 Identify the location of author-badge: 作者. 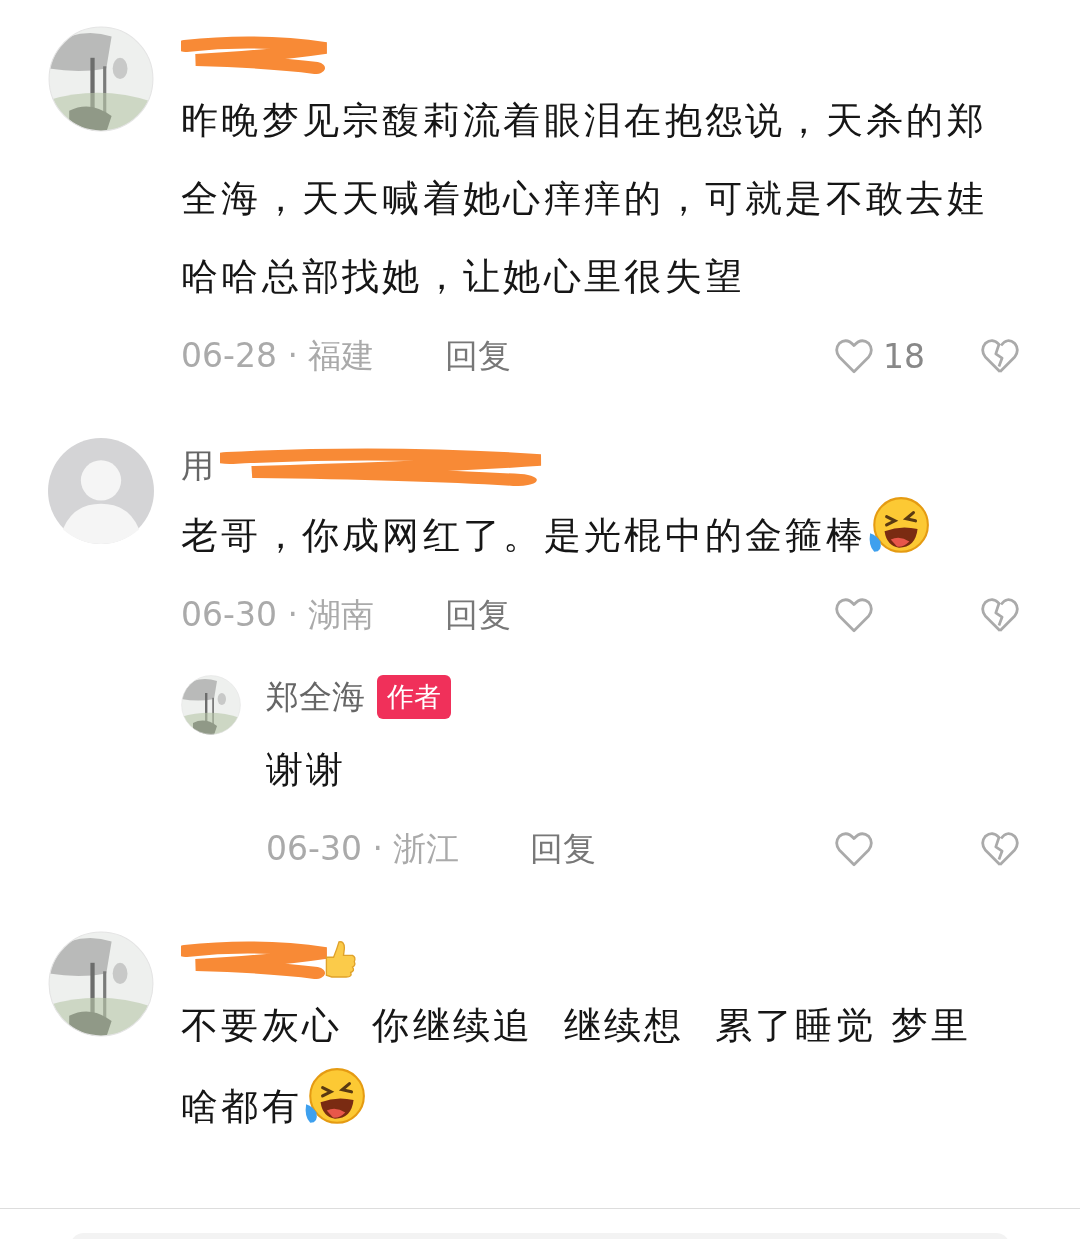
(414, 697).